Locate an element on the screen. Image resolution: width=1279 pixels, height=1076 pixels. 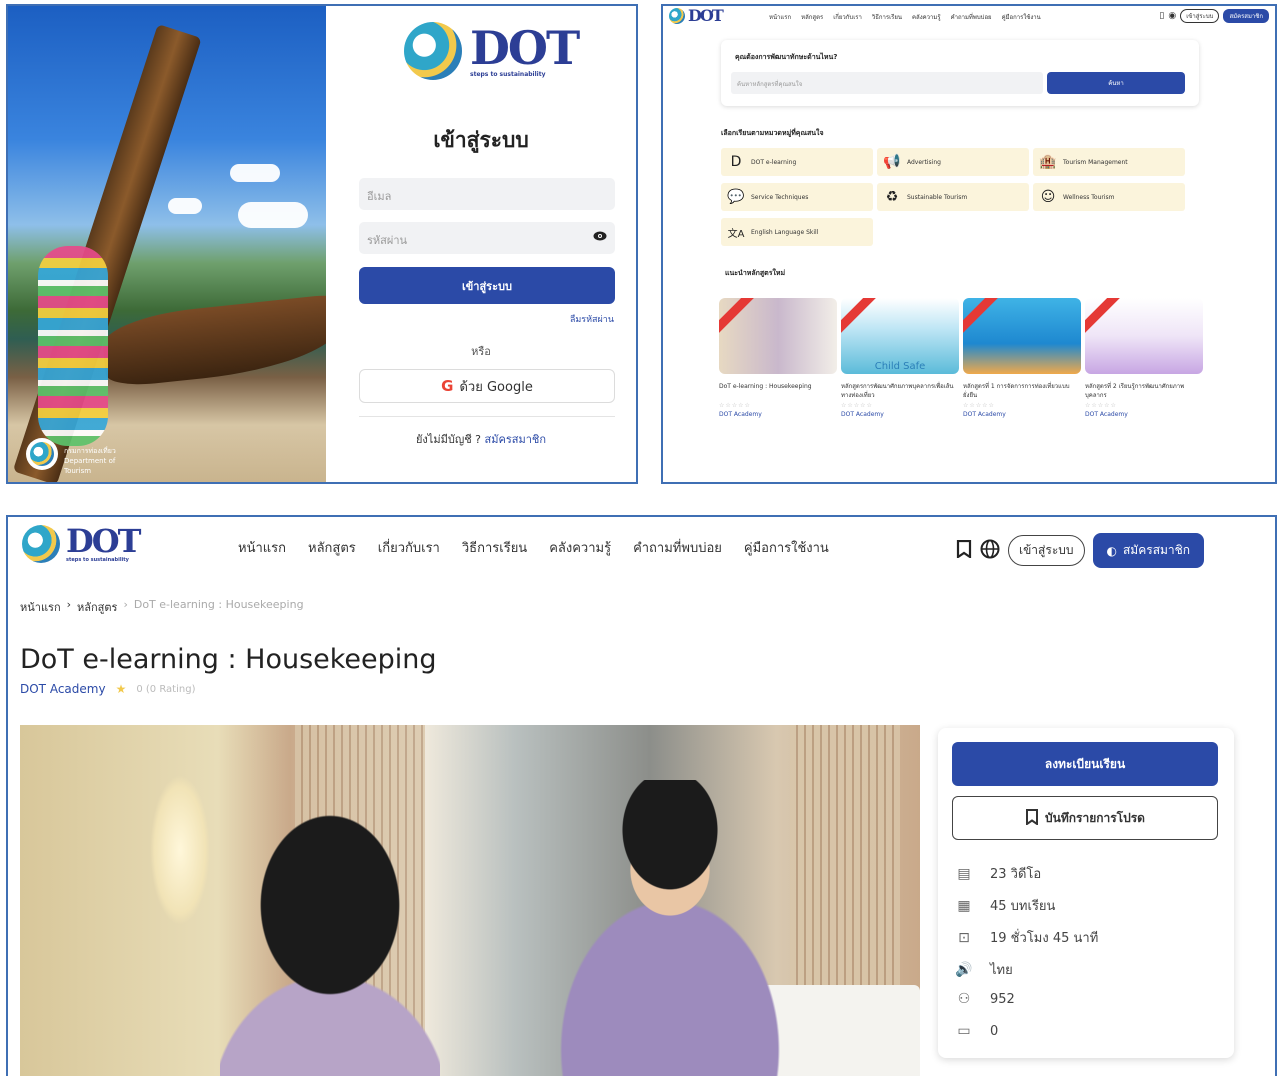
signup-link: สมัครสมาชิก is located at coordinates (516, 439).